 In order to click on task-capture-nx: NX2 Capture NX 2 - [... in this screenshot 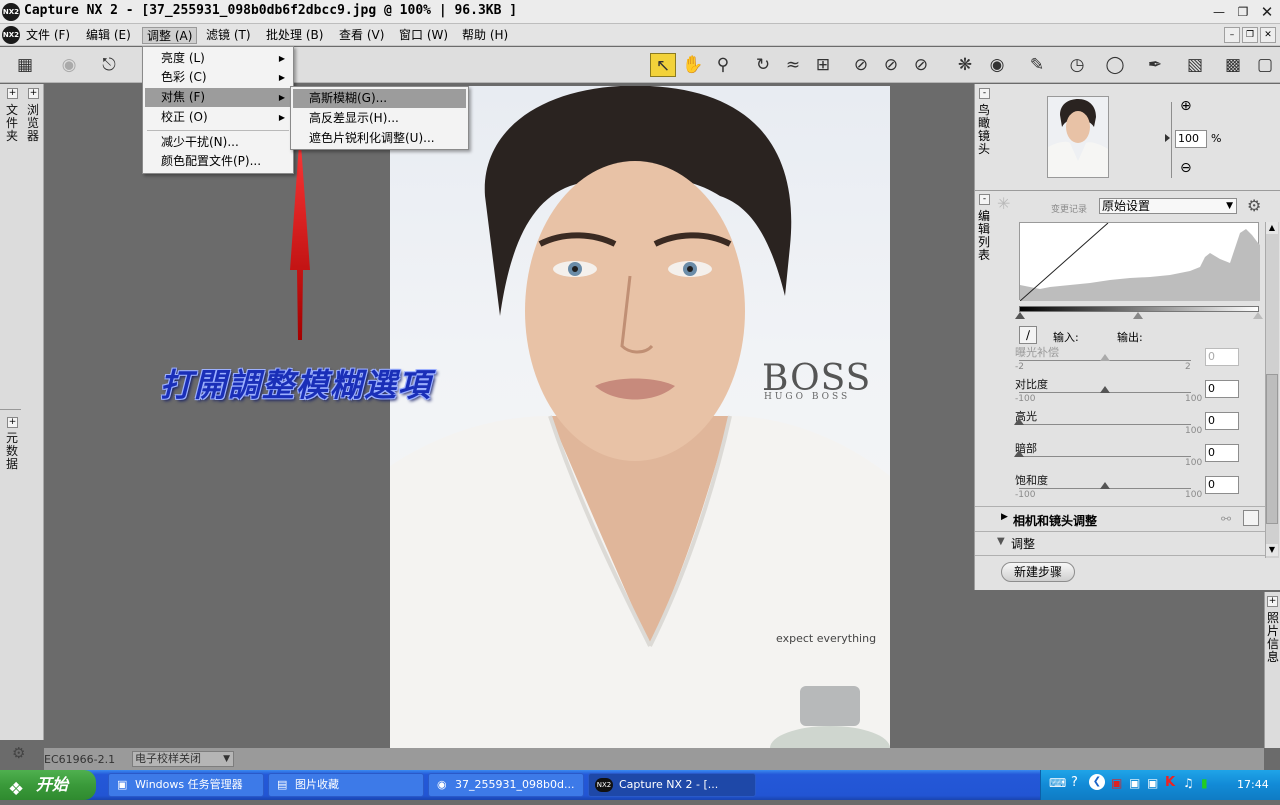, I will do `click(672, 785)`.